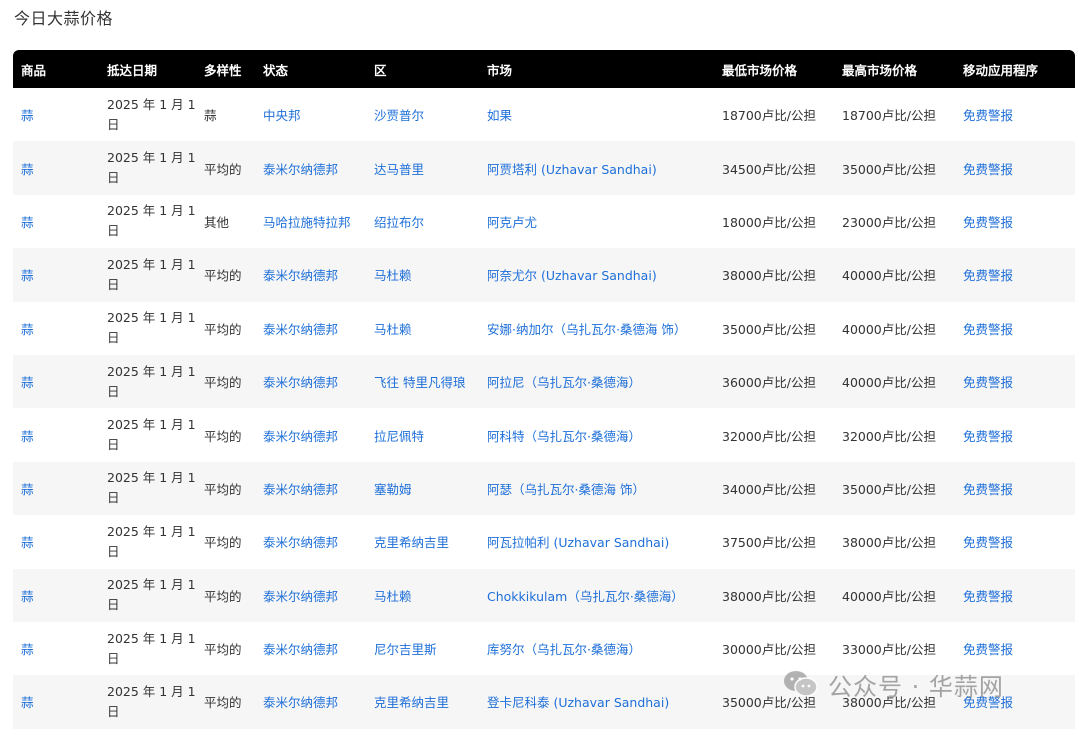  I want to click on cell-max-price: 18700卢比/公担, so click(889, 116).